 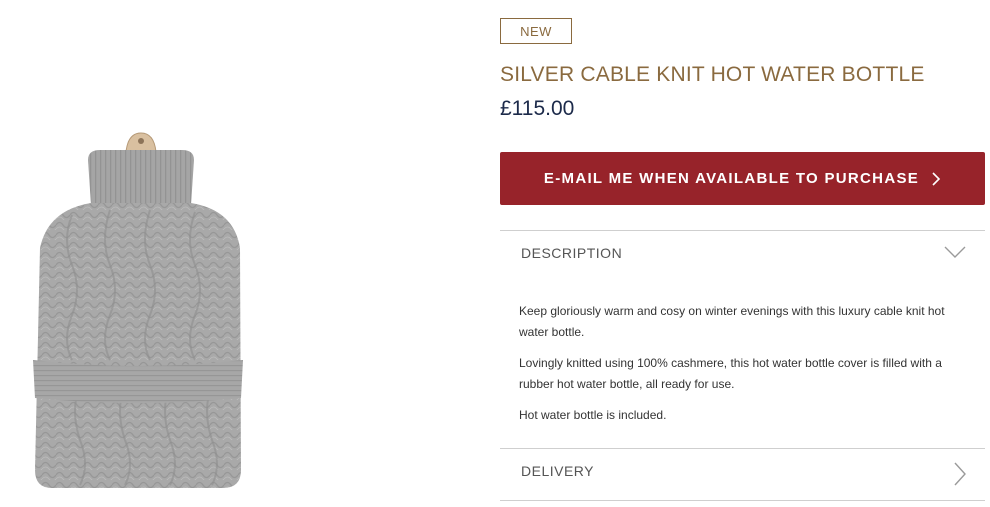 What do you see at coordinates (955, 253) in the screenshot?
I see `chevron-down-icon` at bounding box center [955, 253].